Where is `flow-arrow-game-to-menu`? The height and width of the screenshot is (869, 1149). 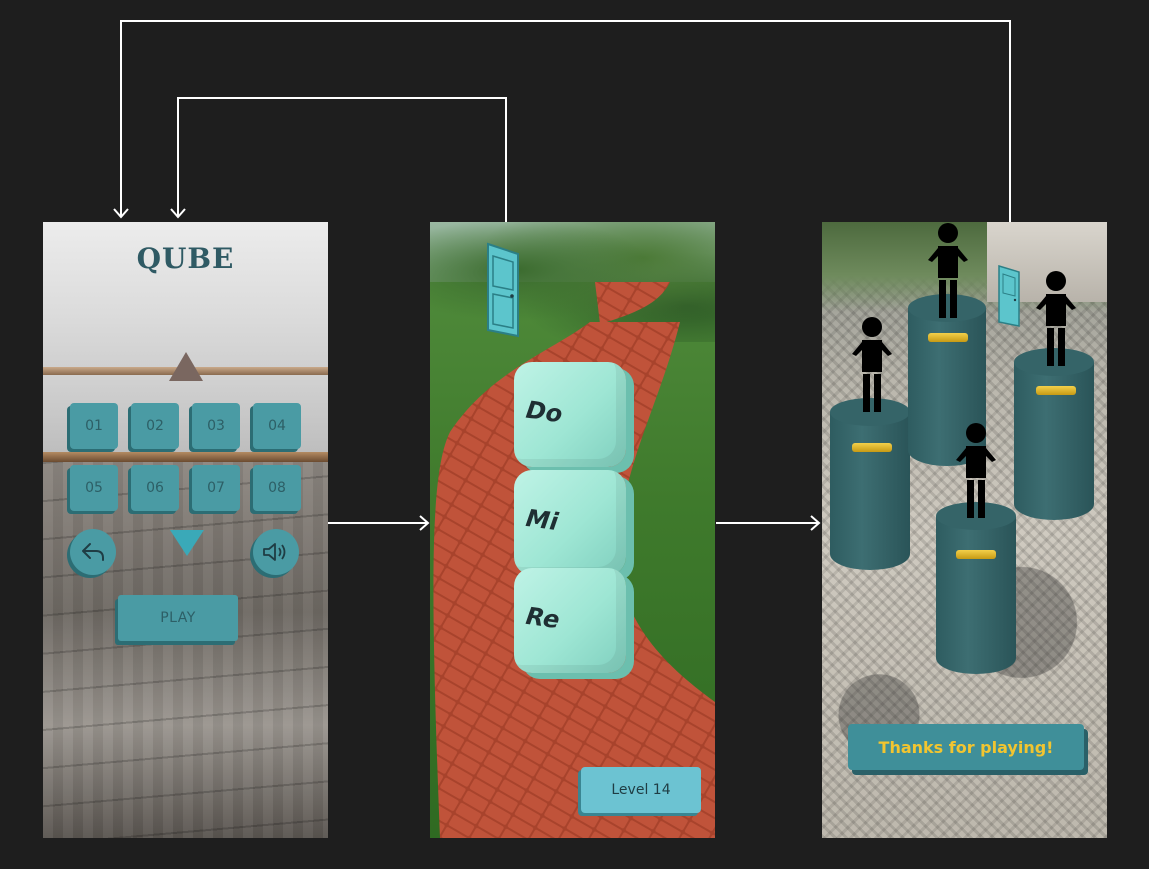
flow-arrow-game-to-menu is located at coordinates (342, 168).